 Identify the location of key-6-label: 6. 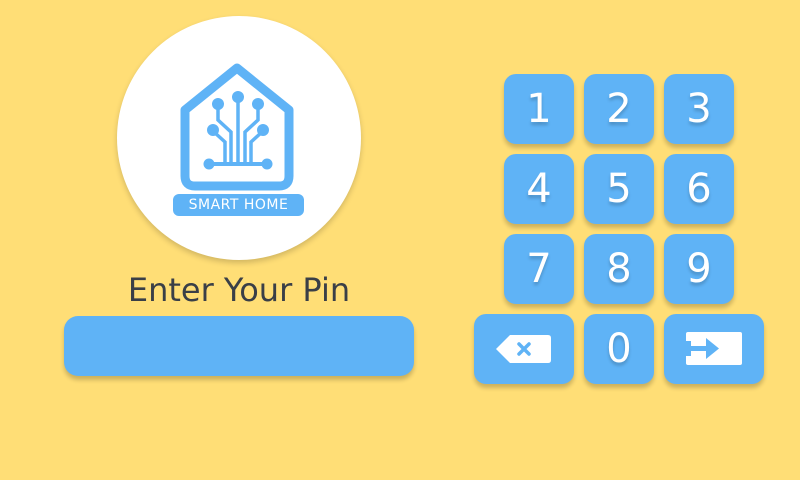
(699, 189).